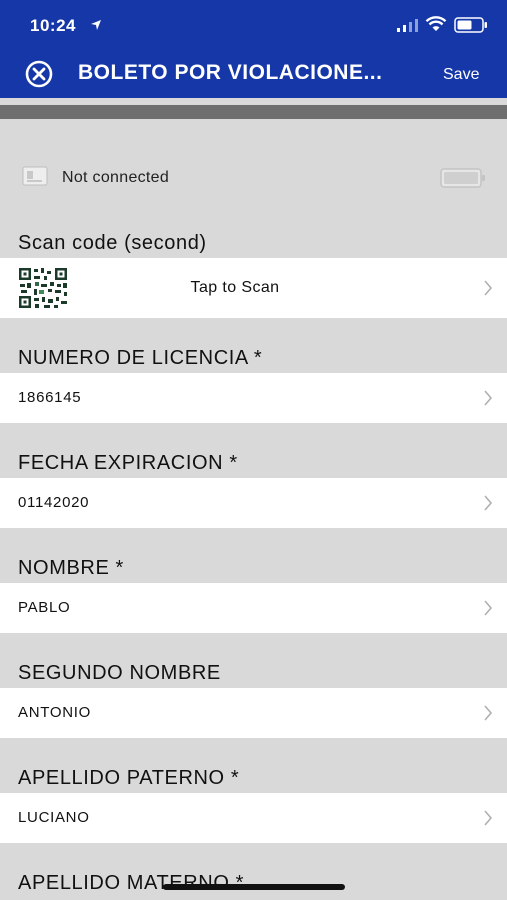 This screenshot has height=900, width=507. Describe the element at coordinates (54, 502) in the screenshot. I see `field-value: 01142020` at that location.